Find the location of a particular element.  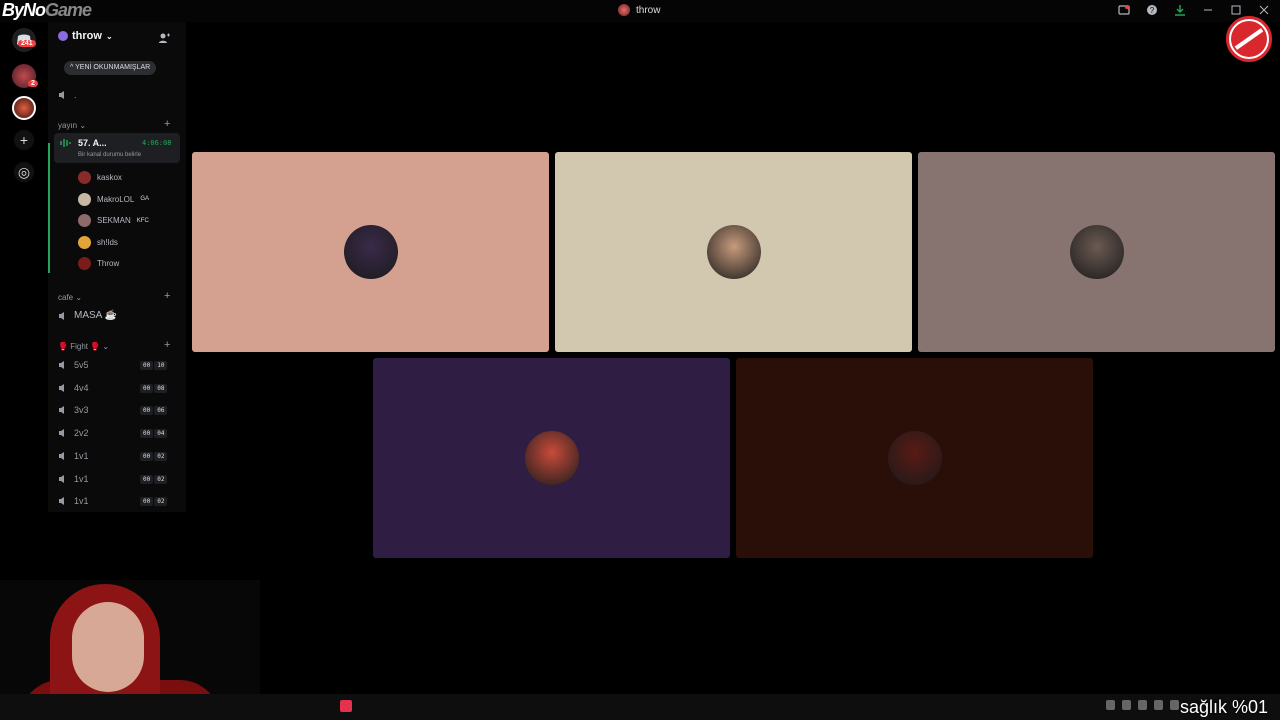

category-cafe: cafe ⌄ is located at coordinates (70, 297).